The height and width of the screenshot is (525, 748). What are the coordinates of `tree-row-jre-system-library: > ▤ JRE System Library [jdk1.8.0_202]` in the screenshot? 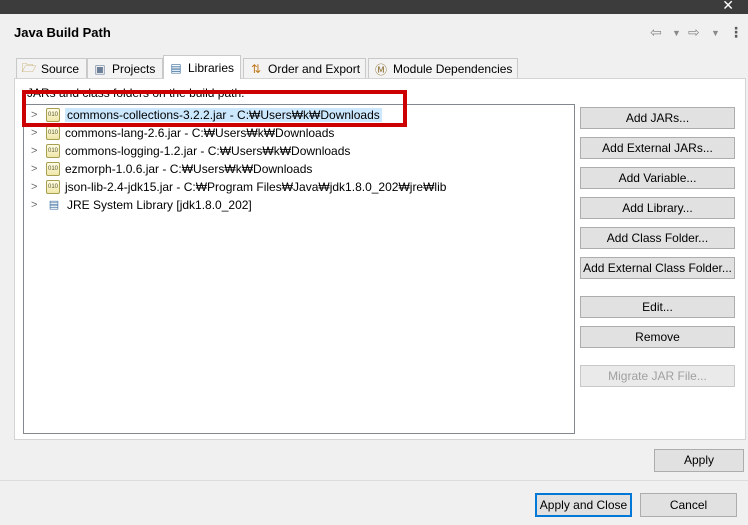 It's located at (138, 205).